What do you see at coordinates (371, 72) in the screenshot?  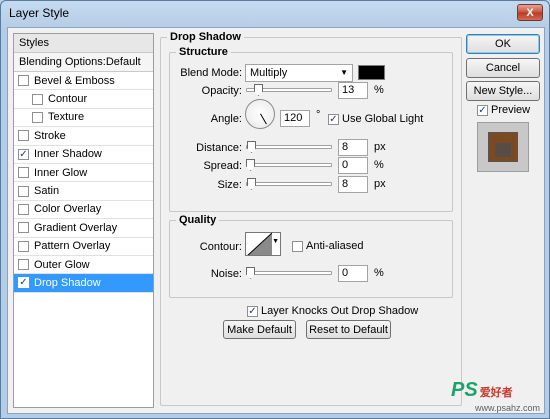 I see `shadow-color-swatch` at bounding box center [371, 72].